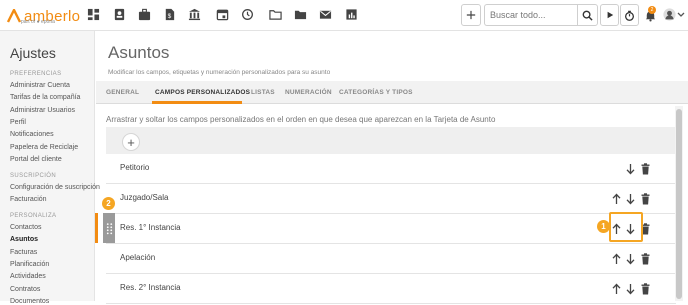 The image size is (688, 305). I want to click on stopwatch-icon, so click(629, 15).